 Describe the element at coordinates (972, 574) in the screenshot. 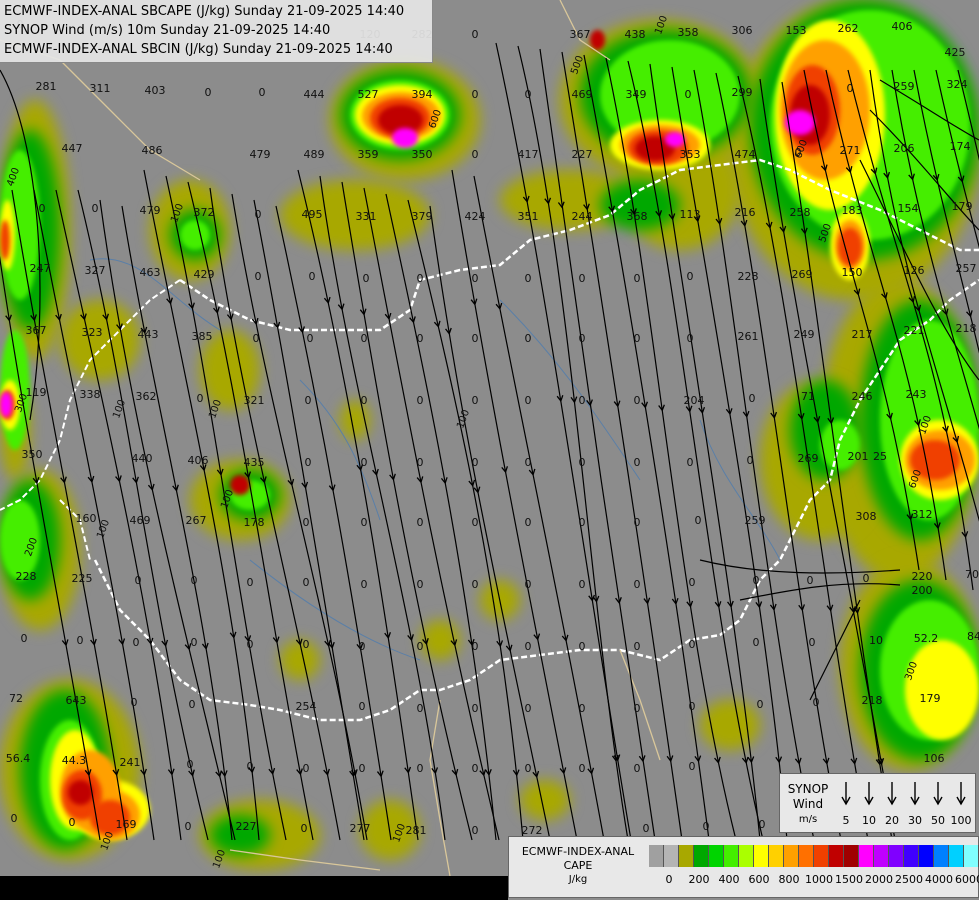

I see `cin-label: 70` at that location.